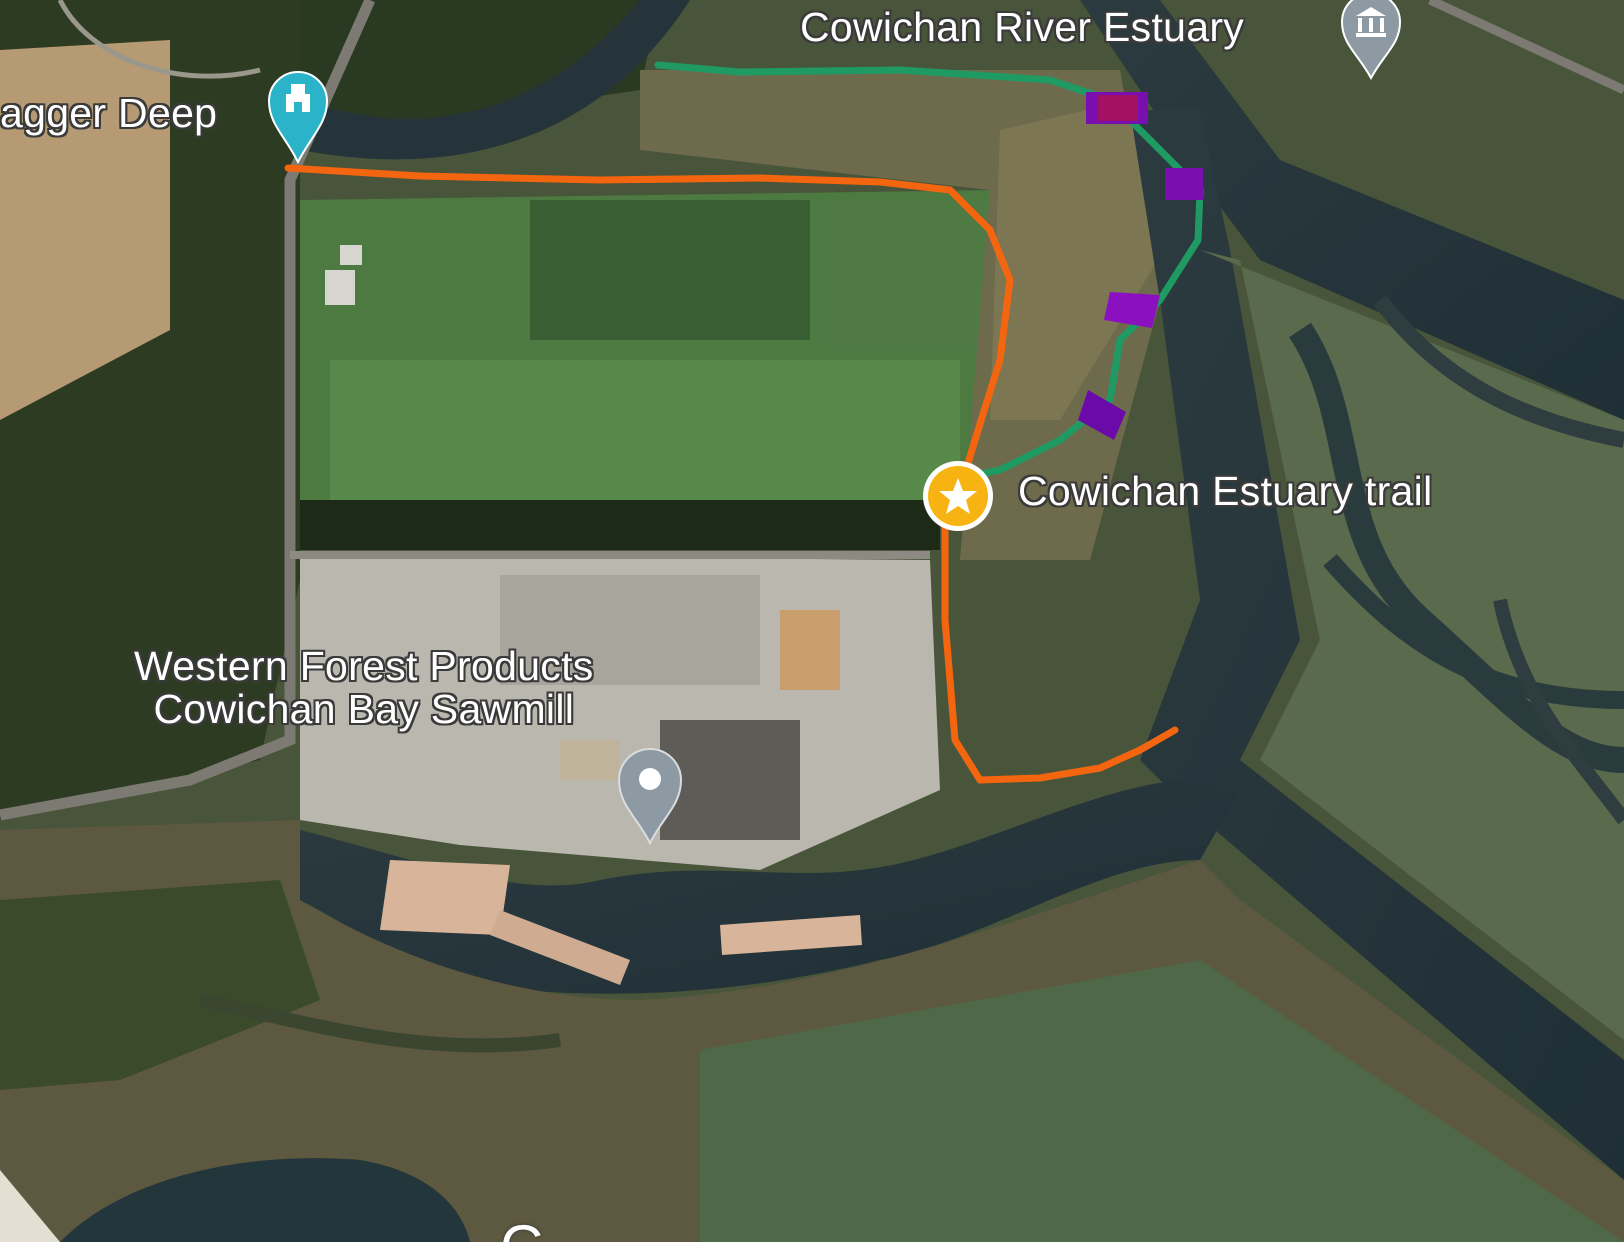 This screenshot has height=1242, width=1624. Describe the element at coordinates (650, 795) in the screenshot. I see `place-pin-icon` at that location.